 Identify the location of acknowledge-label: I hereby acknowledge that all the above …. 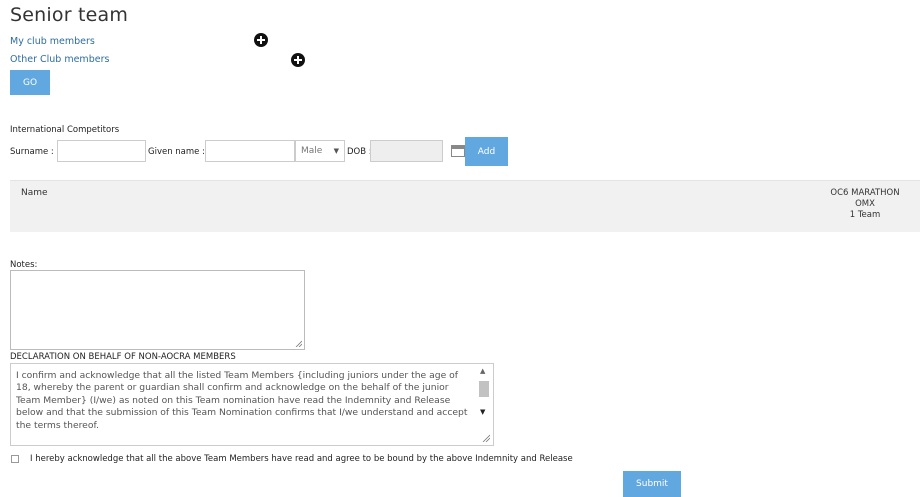
(301, 459).